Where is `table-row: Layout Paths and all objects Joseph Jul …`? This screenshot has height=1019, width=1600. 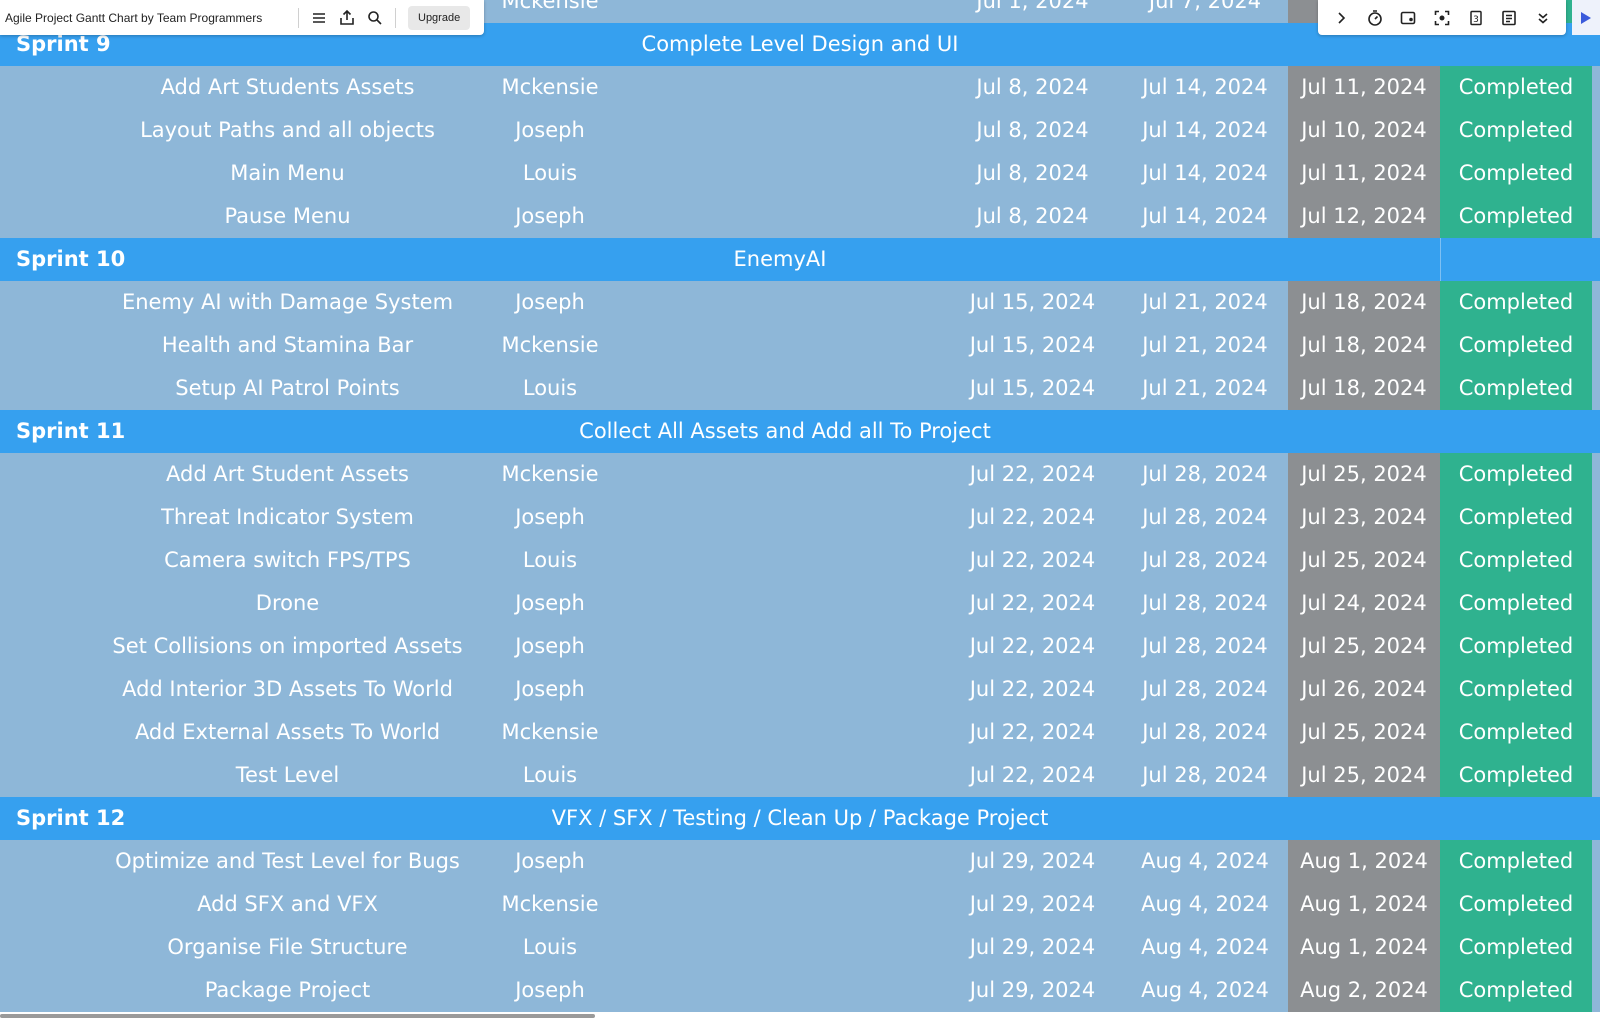 table-row: Layout Paths and all objects Joseph Jul … is located at coordinates (800, 130).